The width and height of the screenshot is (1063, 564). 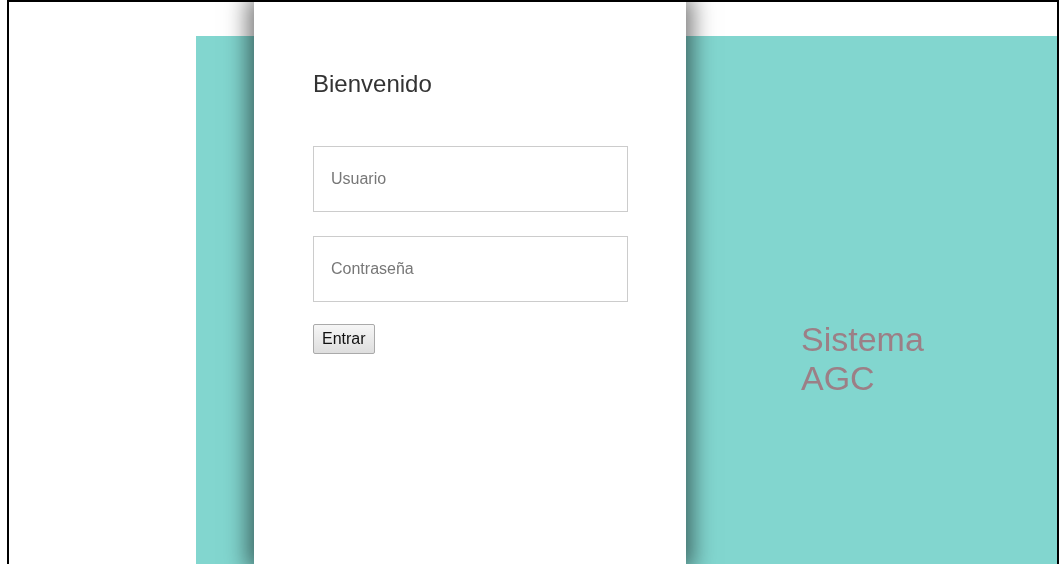 I want to click on password-field: Contraseña, so click(x=470, y=269).